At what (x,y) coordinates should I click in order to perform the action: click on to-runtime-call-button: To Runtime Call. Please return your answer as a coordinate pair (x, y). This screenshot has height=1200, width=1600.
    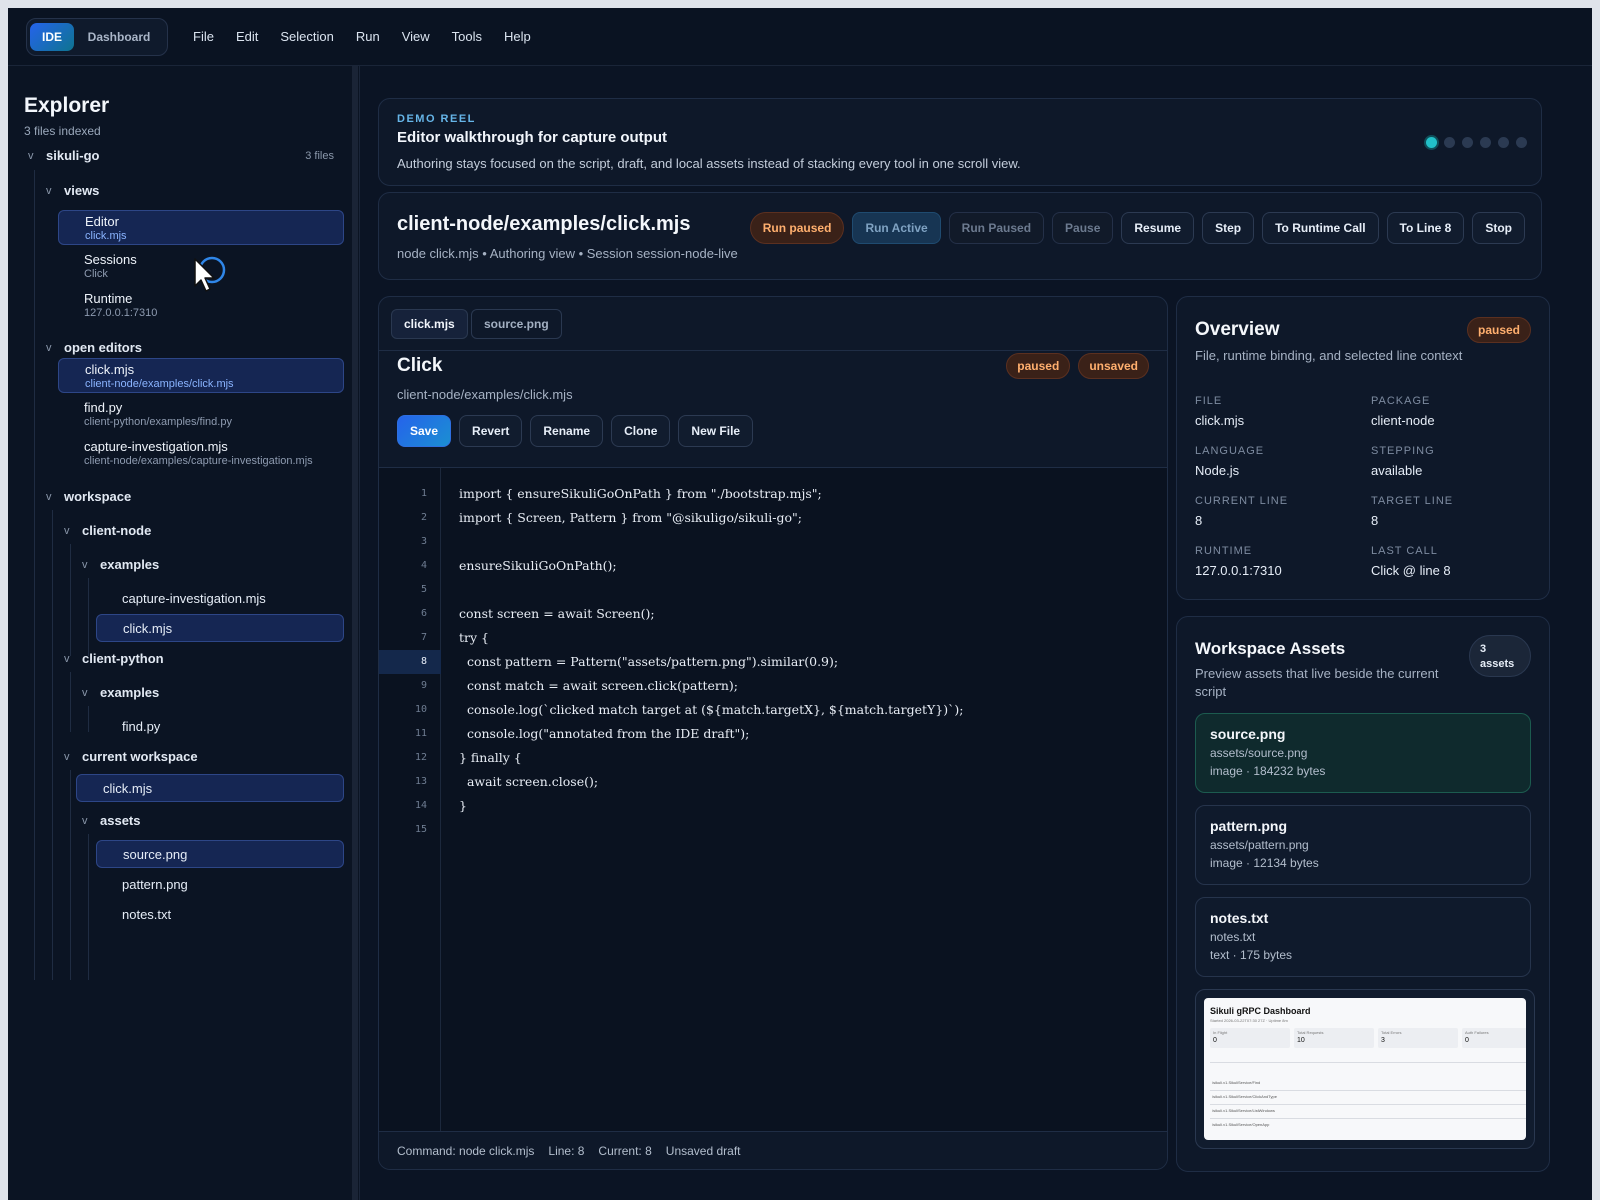
    Looking at the image, I should click on (1320, 228).